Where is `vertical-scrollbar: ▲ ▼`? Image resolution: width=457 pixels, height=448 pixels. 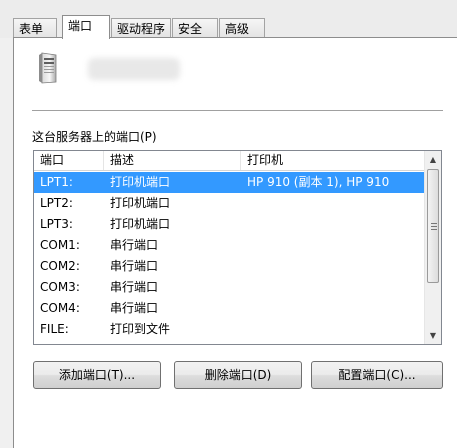
vertical-scrollbar: ▲ ▼ is located at coordinates (432, 247).